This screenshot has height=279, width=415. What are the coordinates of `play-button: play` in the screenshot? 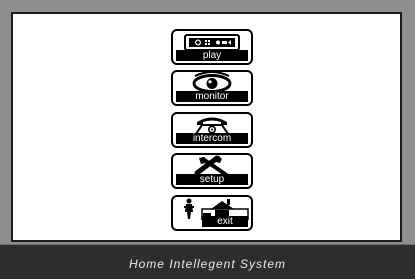 It's located at (212, 47).